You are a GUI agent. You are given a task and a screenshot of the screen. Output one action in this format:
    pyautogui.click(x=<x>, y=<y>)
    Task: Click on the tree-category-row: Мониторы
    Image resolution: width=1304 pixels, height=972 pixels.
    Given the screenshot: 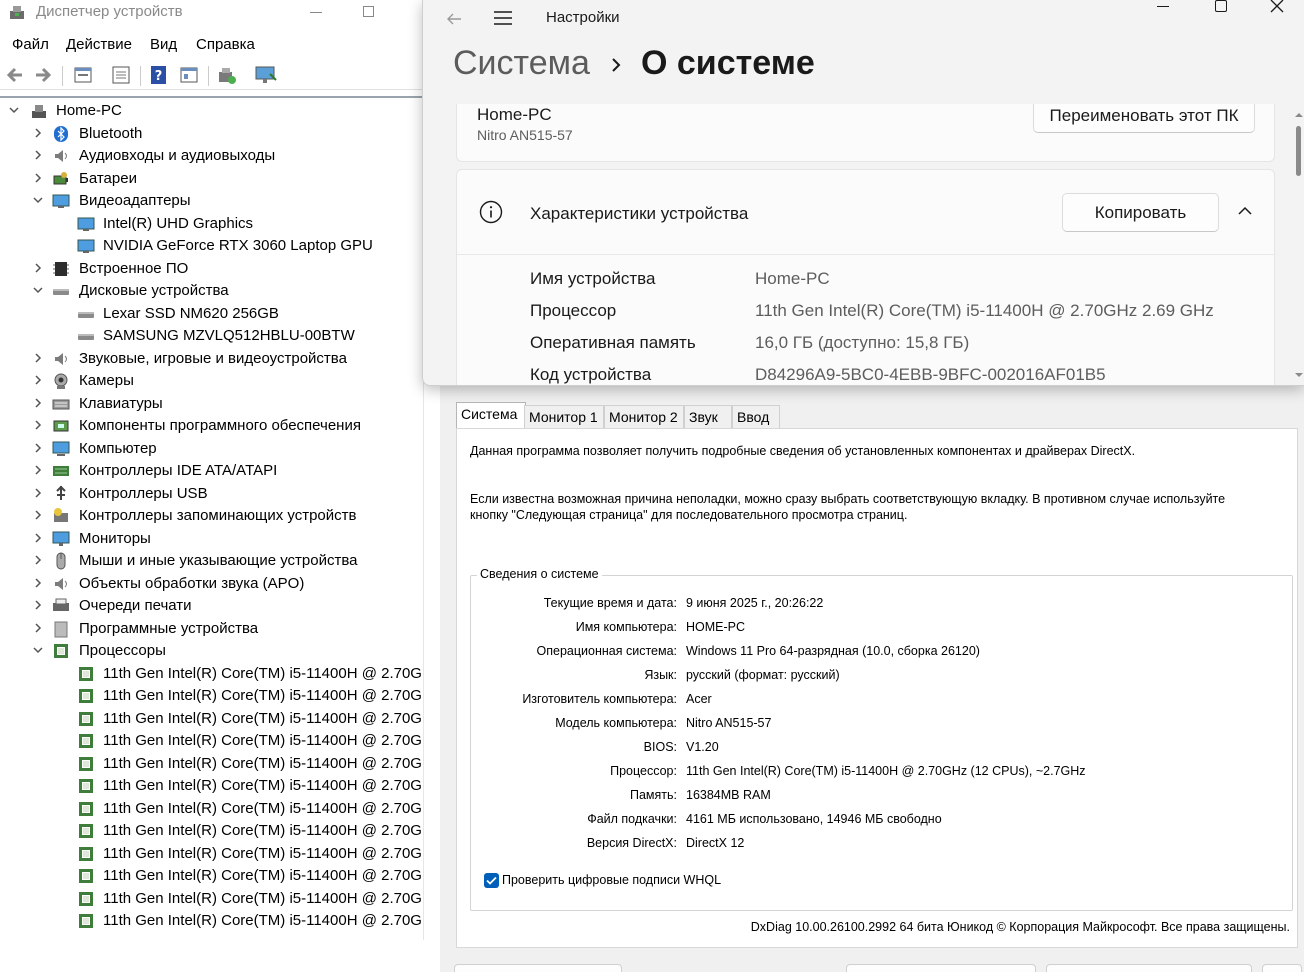 What is the action you would take?
    pyautogui.click(x=211, y=539)
    